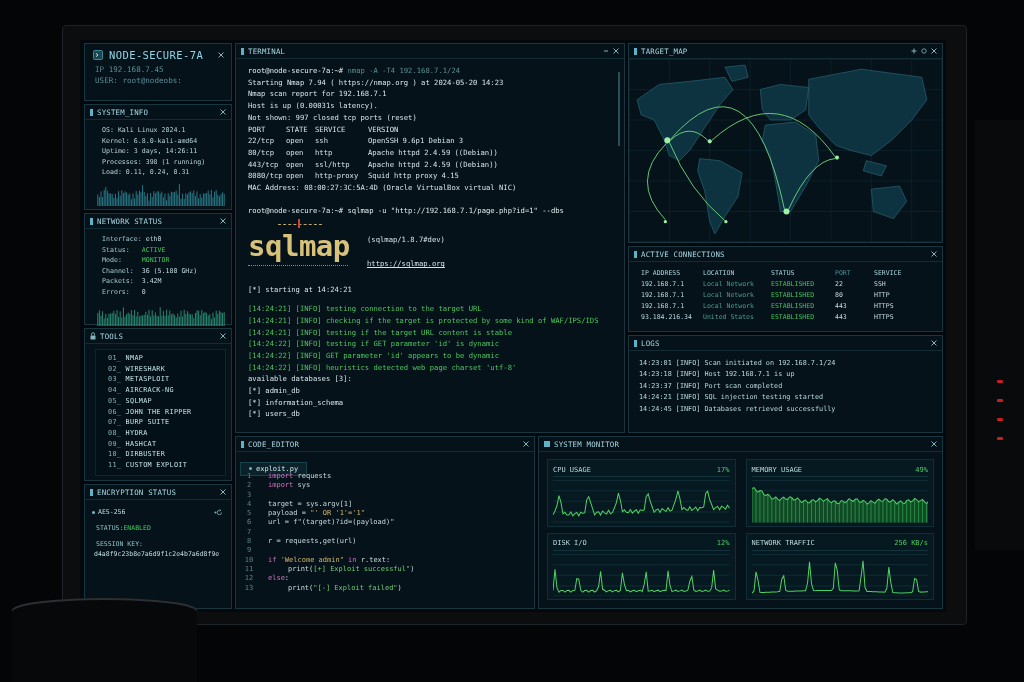 This screenshot has height=682, width=1024. I want to click on terminal-icon, so click(98, 55).